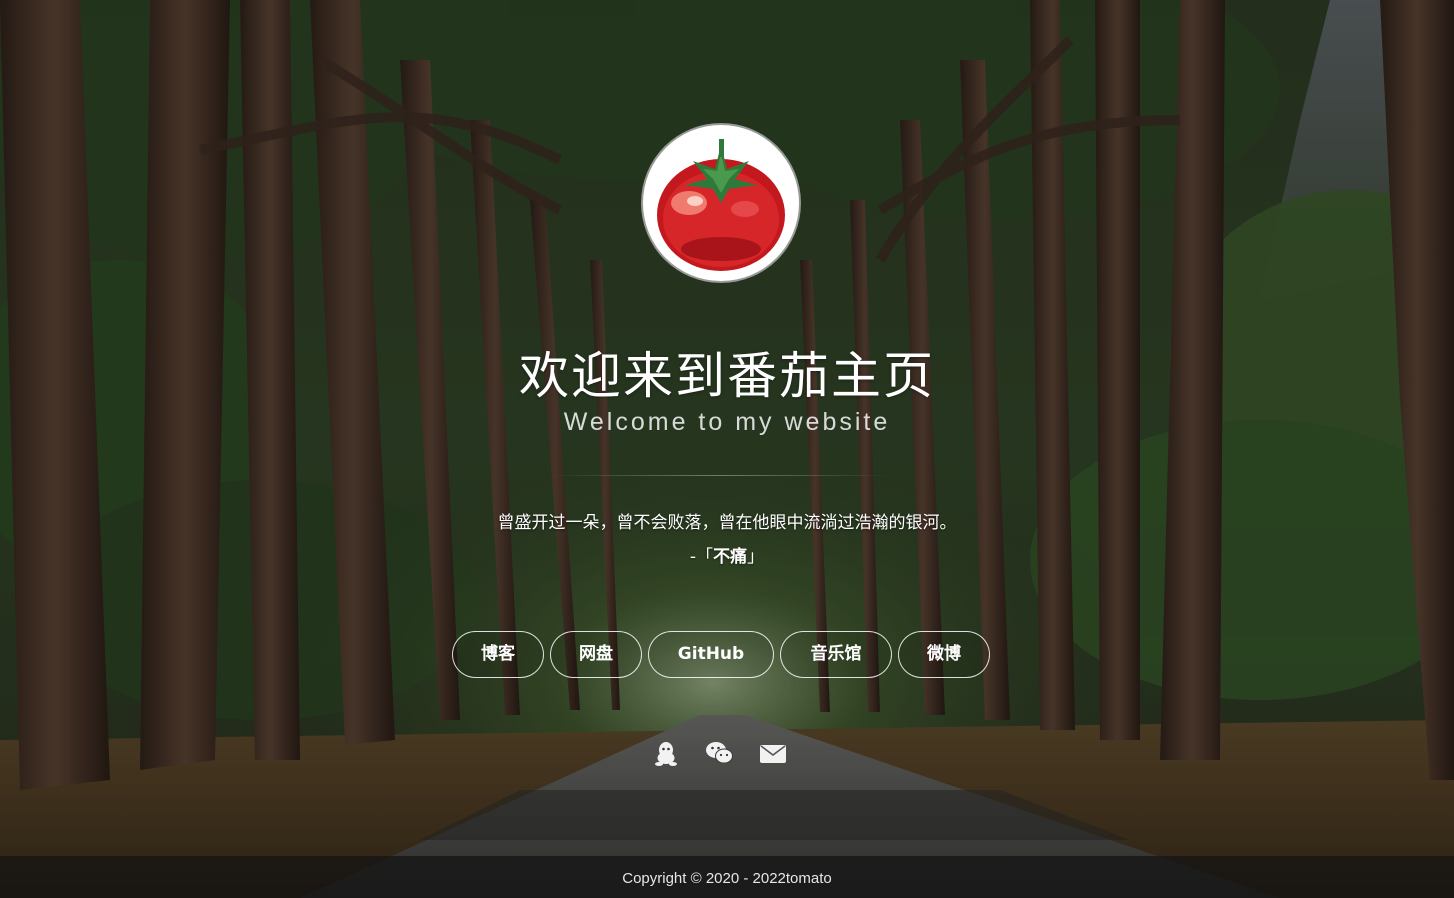 The height and width of the screenshot is (898, 1454). Describe the element at coordinates (944, 654) in the screenshot. I see `weibo-button: 微博` at that location.